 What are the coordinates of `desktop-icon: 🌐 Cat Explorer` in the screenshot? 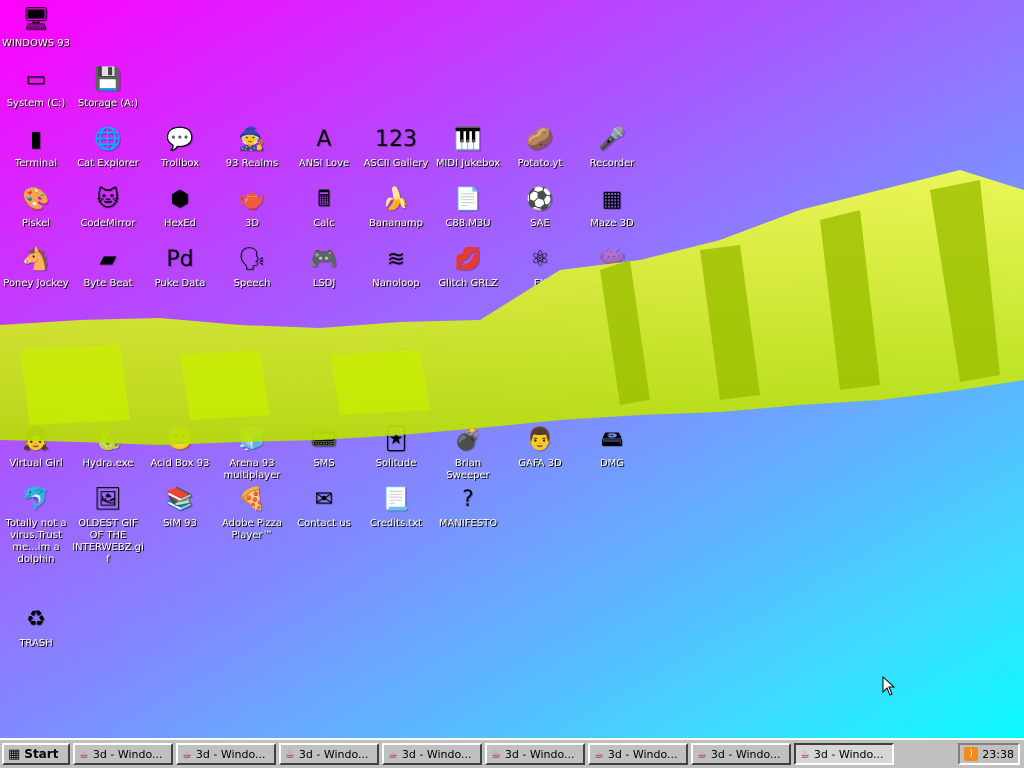 It's located at (108, 154).